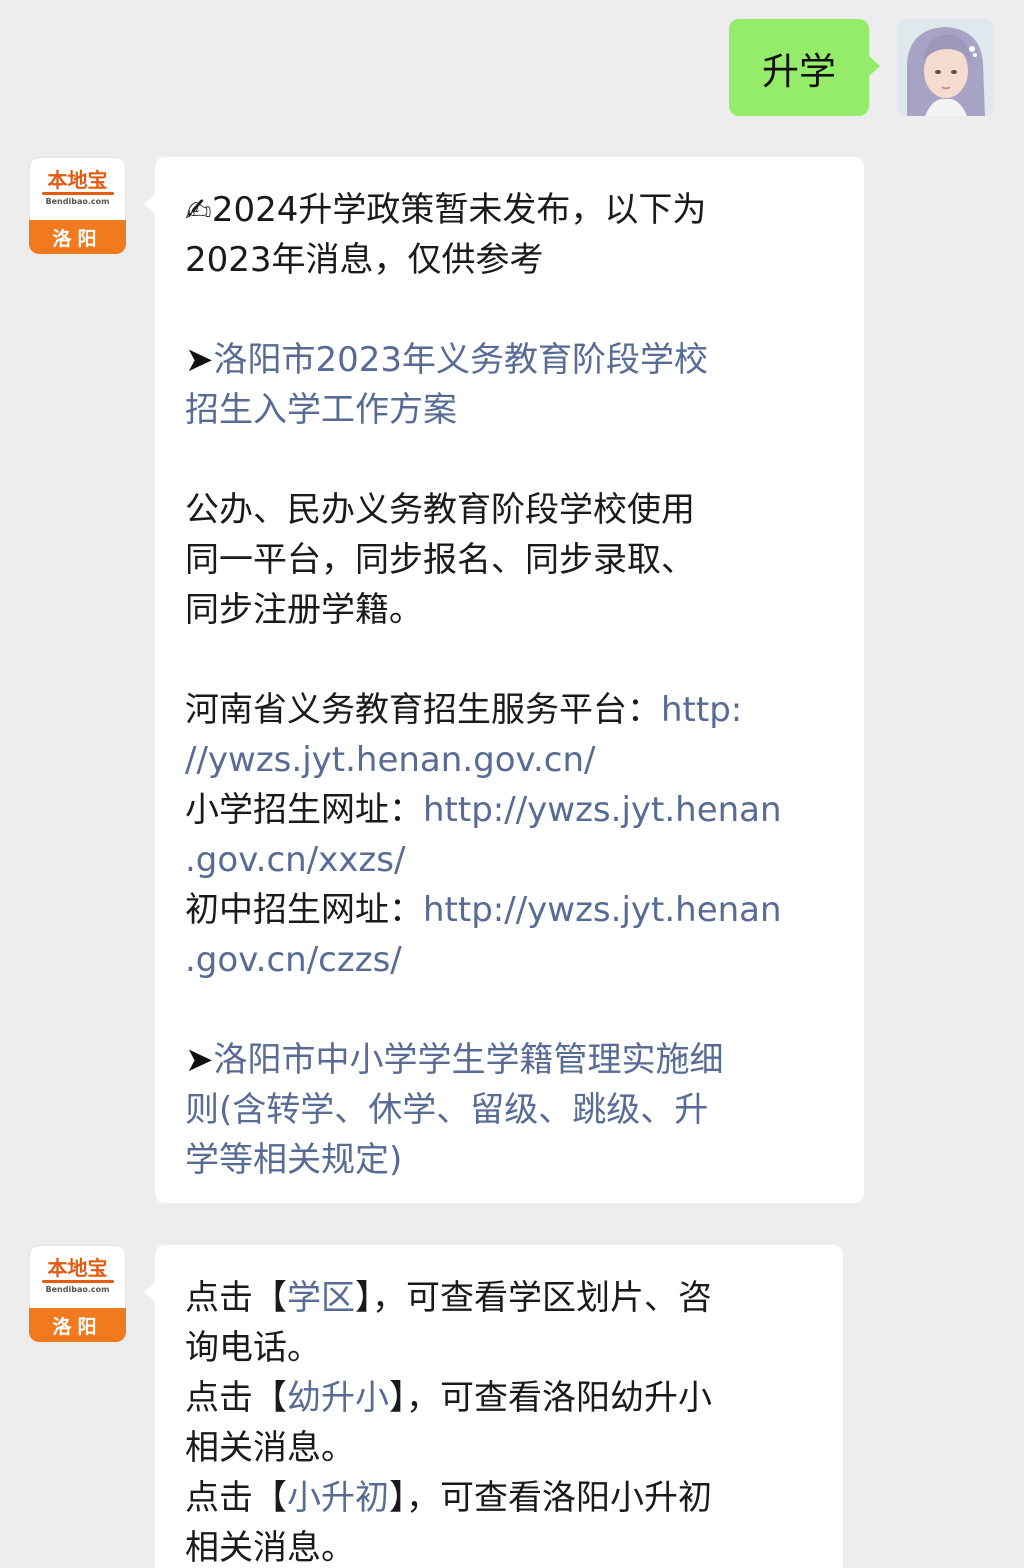 The width and height of the screenshot is (1024, 1568). What do you see at coordinates (304, 810) in the screenshot?
I see `primary-school-label: 小学招生网址：` at bounding box center [304, 810].